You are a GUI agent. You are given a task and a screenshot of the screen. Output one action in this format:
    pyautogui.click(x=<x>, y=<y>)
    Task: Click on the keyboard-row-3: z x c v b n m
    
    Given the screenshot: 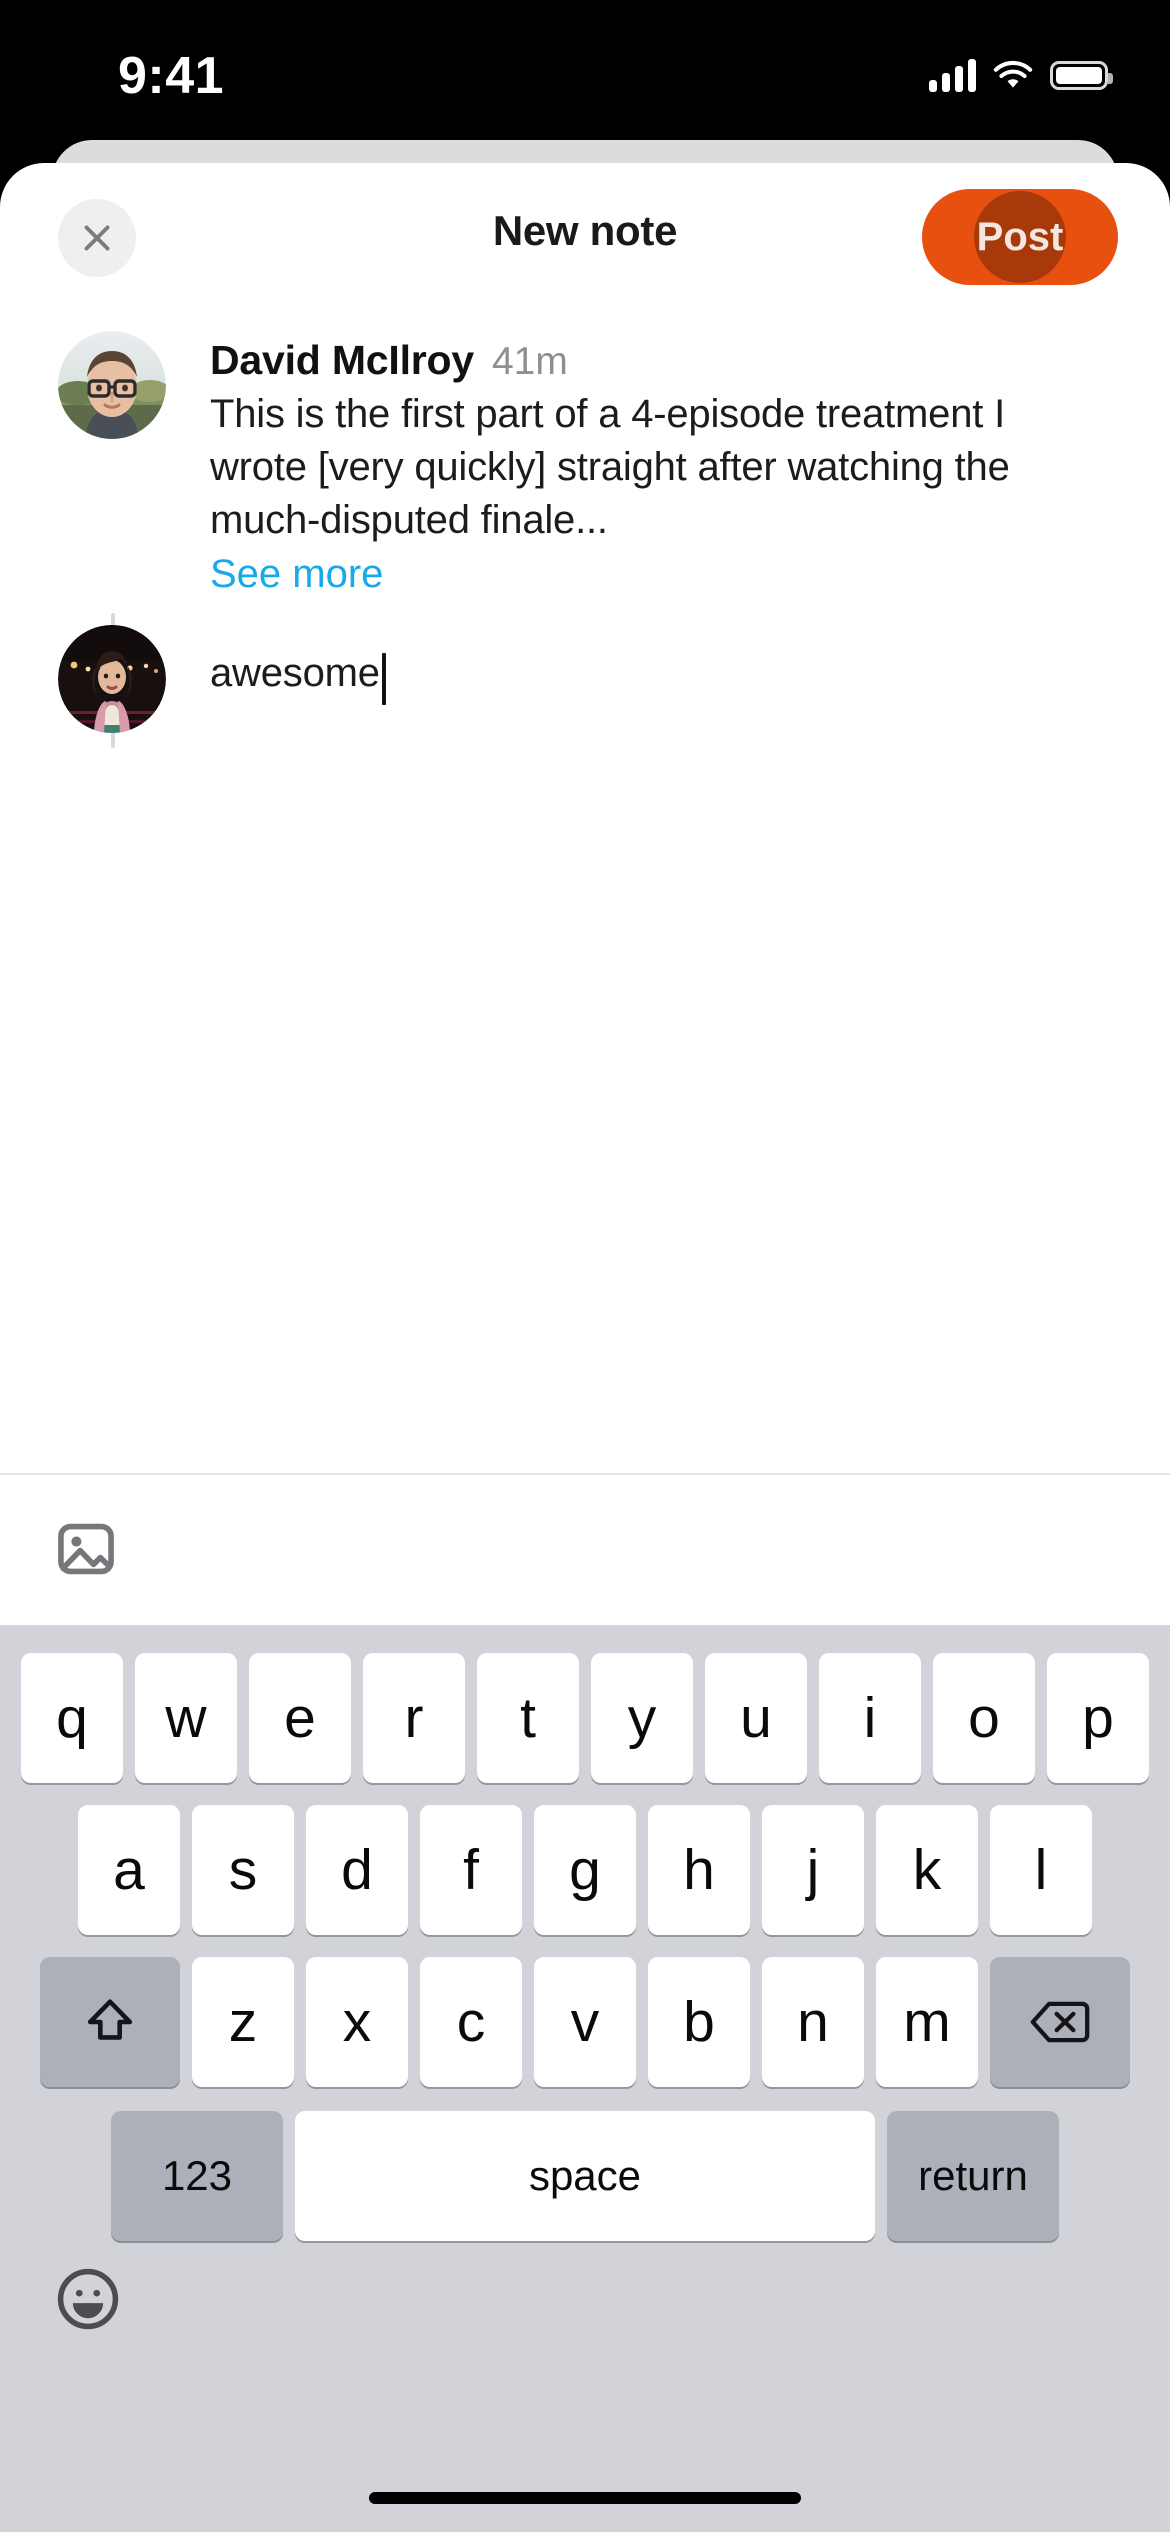 What is the action you would take?
    pyautogui.click(x=585, y=2011)
    